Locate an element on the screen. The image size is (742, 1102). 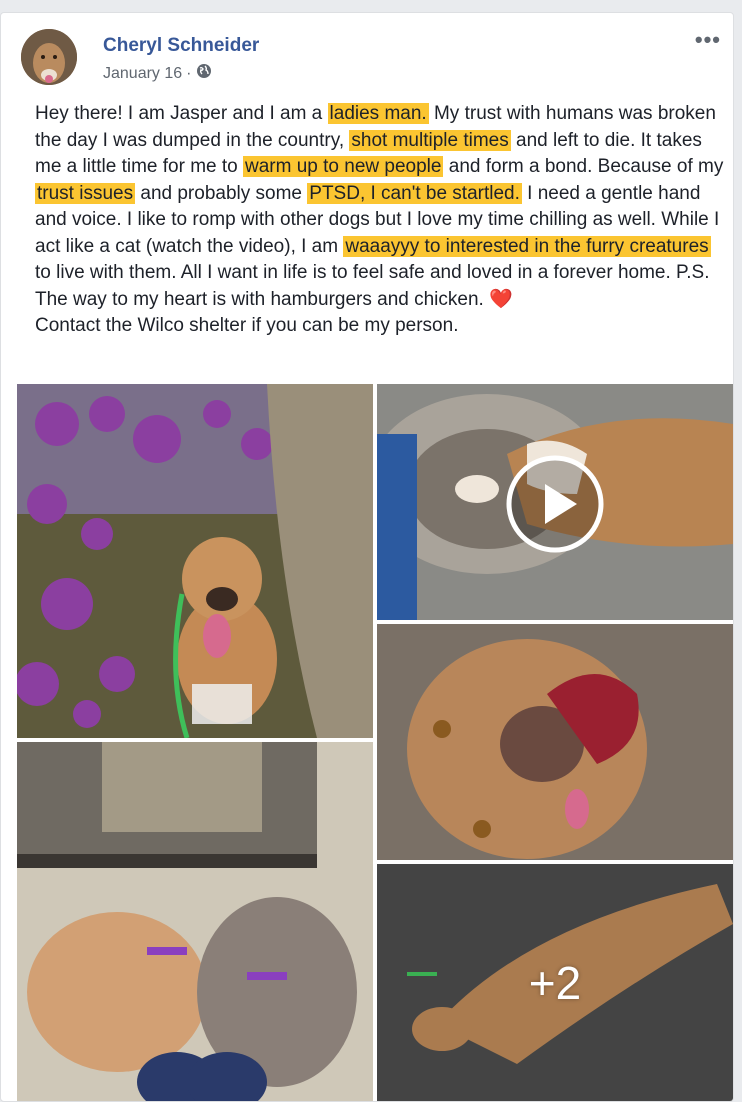
photo-more: +2 is located at coordinates (555, 982).